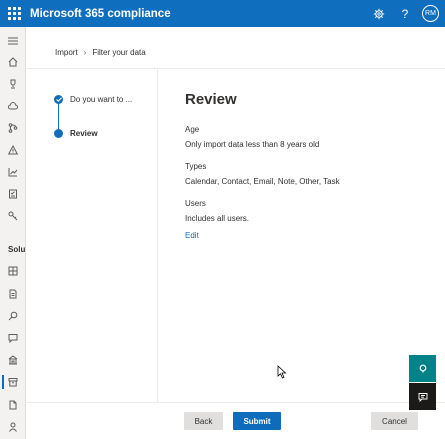  I want to click on file-icon, so click(13, 405).